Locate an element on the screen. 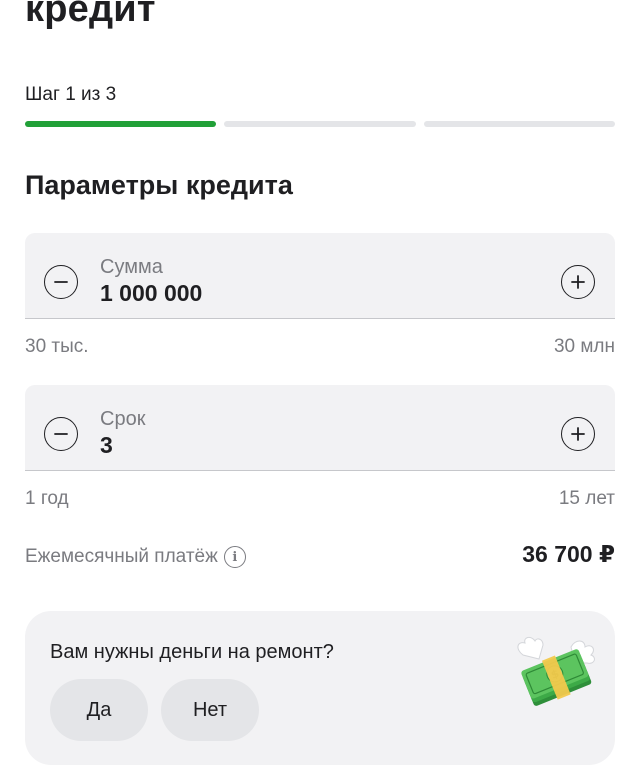  flying-money-icon: $ is located at coordinates (556, 671).